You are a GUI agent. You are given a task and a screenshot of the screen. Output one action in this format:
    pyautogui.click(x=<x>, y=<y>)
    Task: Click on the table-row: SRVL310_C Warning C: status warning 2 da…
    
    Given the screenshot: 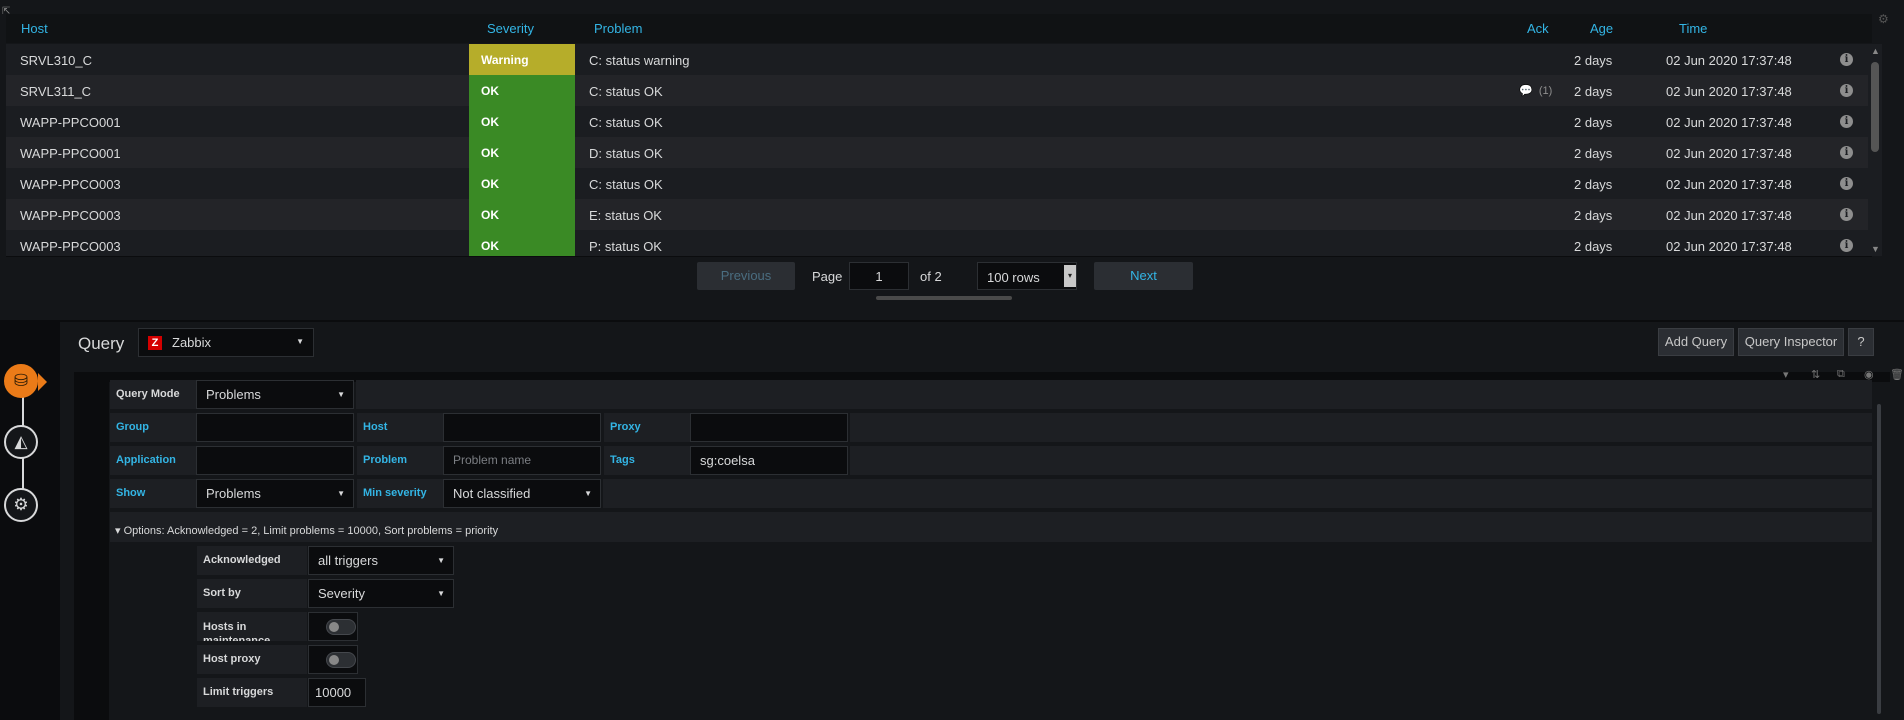 What is the action you would take?
    pyautogui.click(x=939, y=60)
    